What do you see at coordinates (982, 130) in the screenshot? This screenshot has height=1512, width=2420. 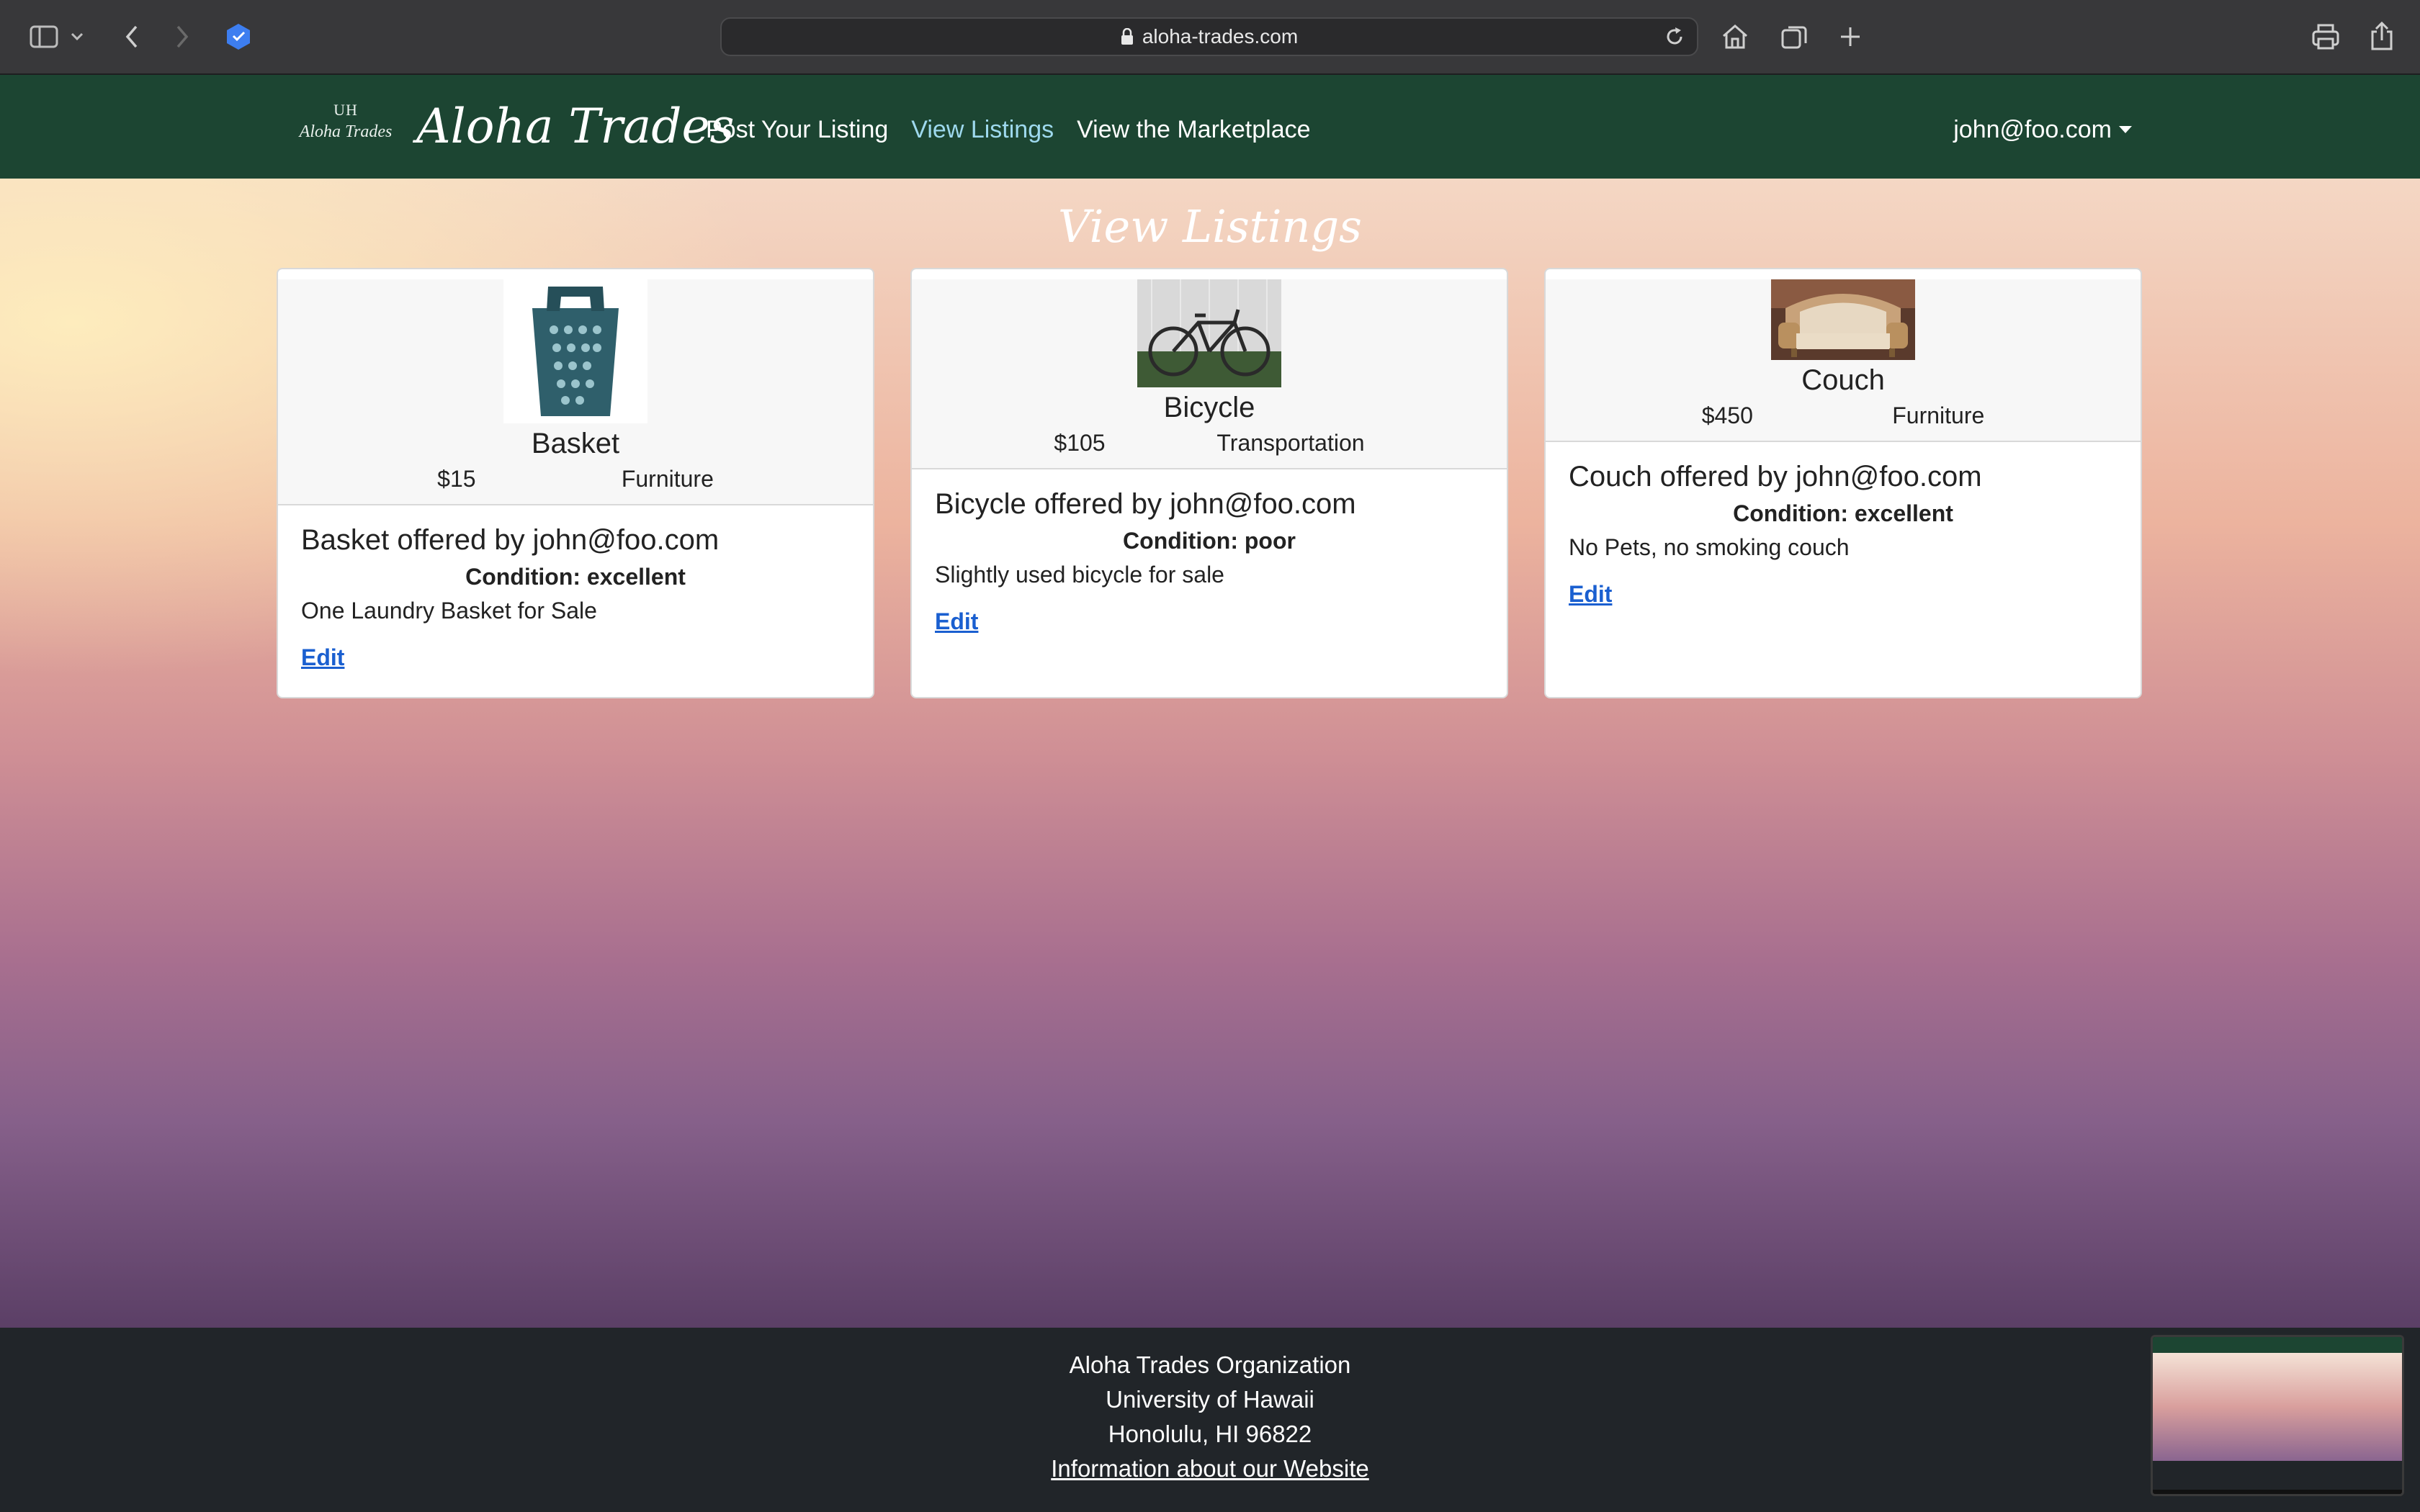 I see `nav-link-view-listings: View Listings` at bounding box center [982, 130].